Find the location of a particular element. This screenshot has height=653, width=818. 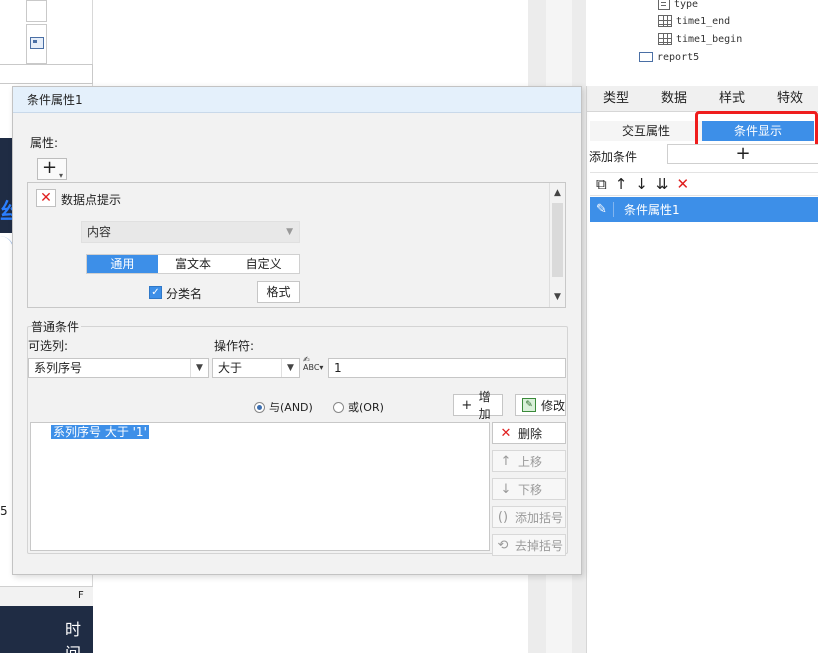

attr-section-label: 属性: is located at coordinates (44, 143).